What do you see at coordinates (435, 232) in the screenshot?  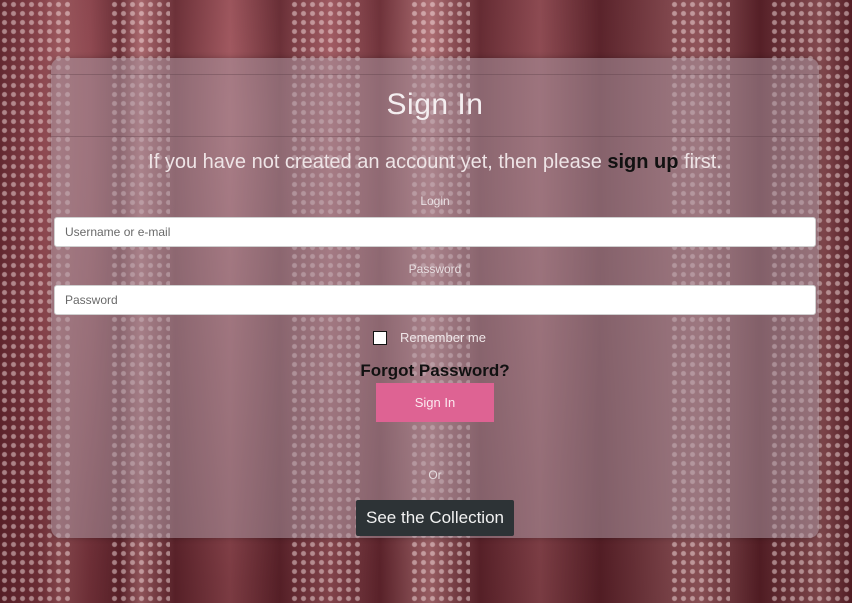 I see `username-input` at bounding box center [435, 232].